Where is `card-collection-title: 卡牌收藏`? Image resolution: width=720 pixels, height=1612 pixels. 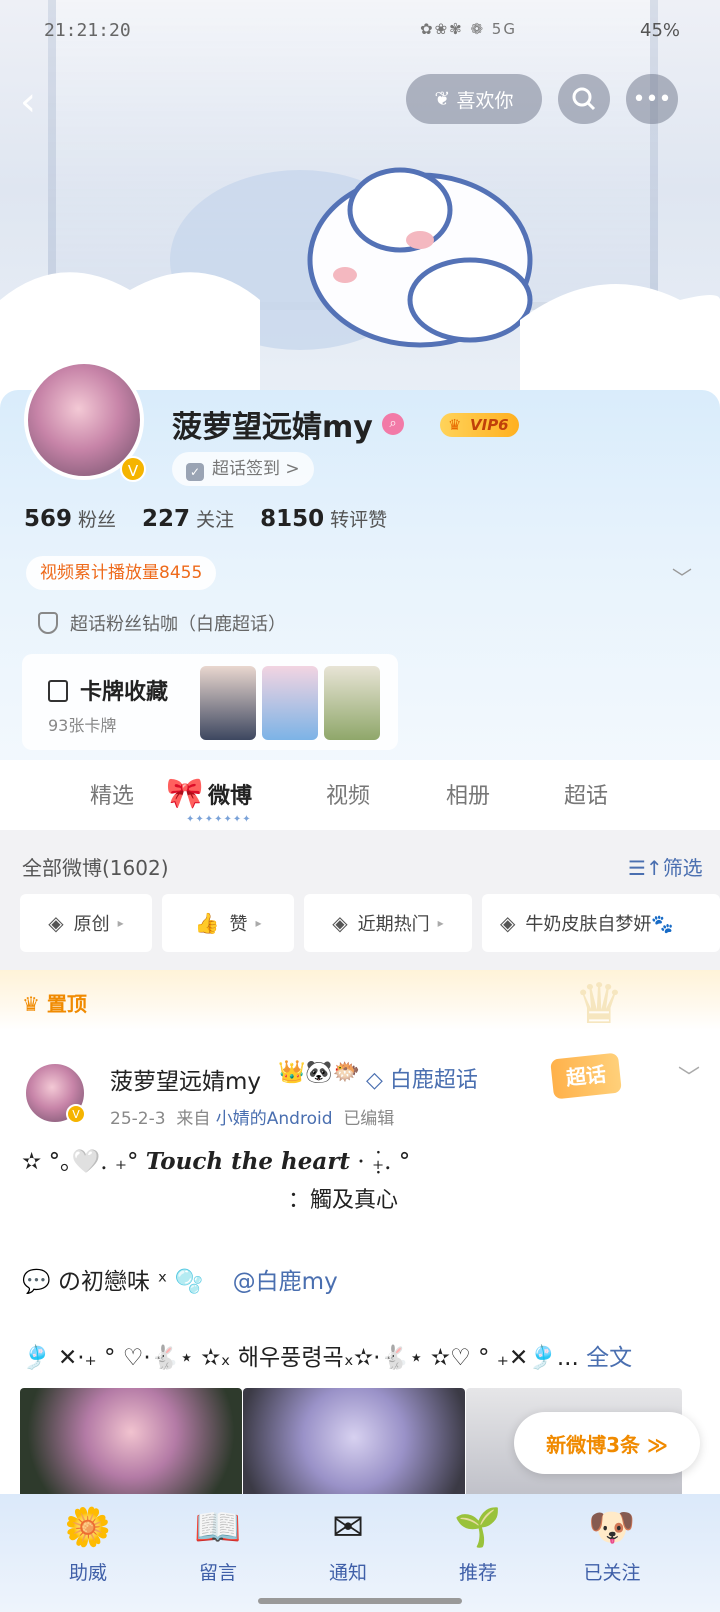
card-collection-title: 卡牌收藏 is located at coordinates (108, 690).